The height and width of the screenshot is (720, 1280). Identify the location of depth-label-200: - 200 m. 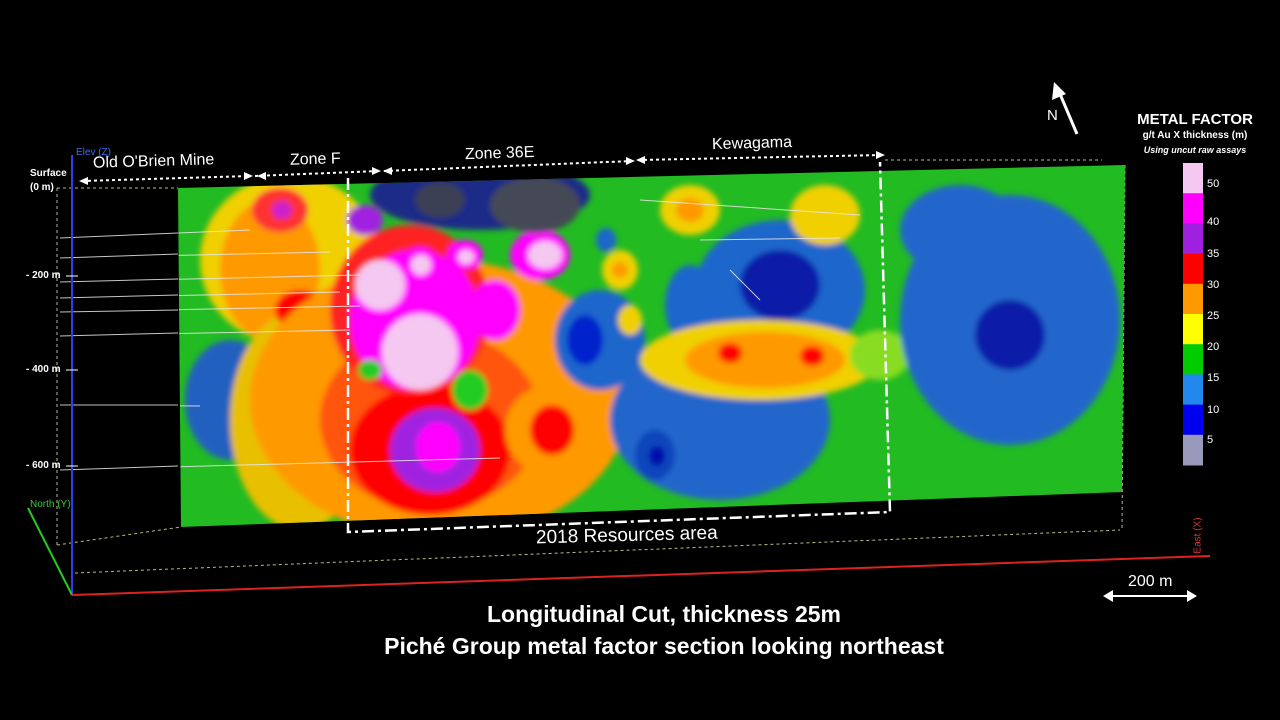
(43, 275).